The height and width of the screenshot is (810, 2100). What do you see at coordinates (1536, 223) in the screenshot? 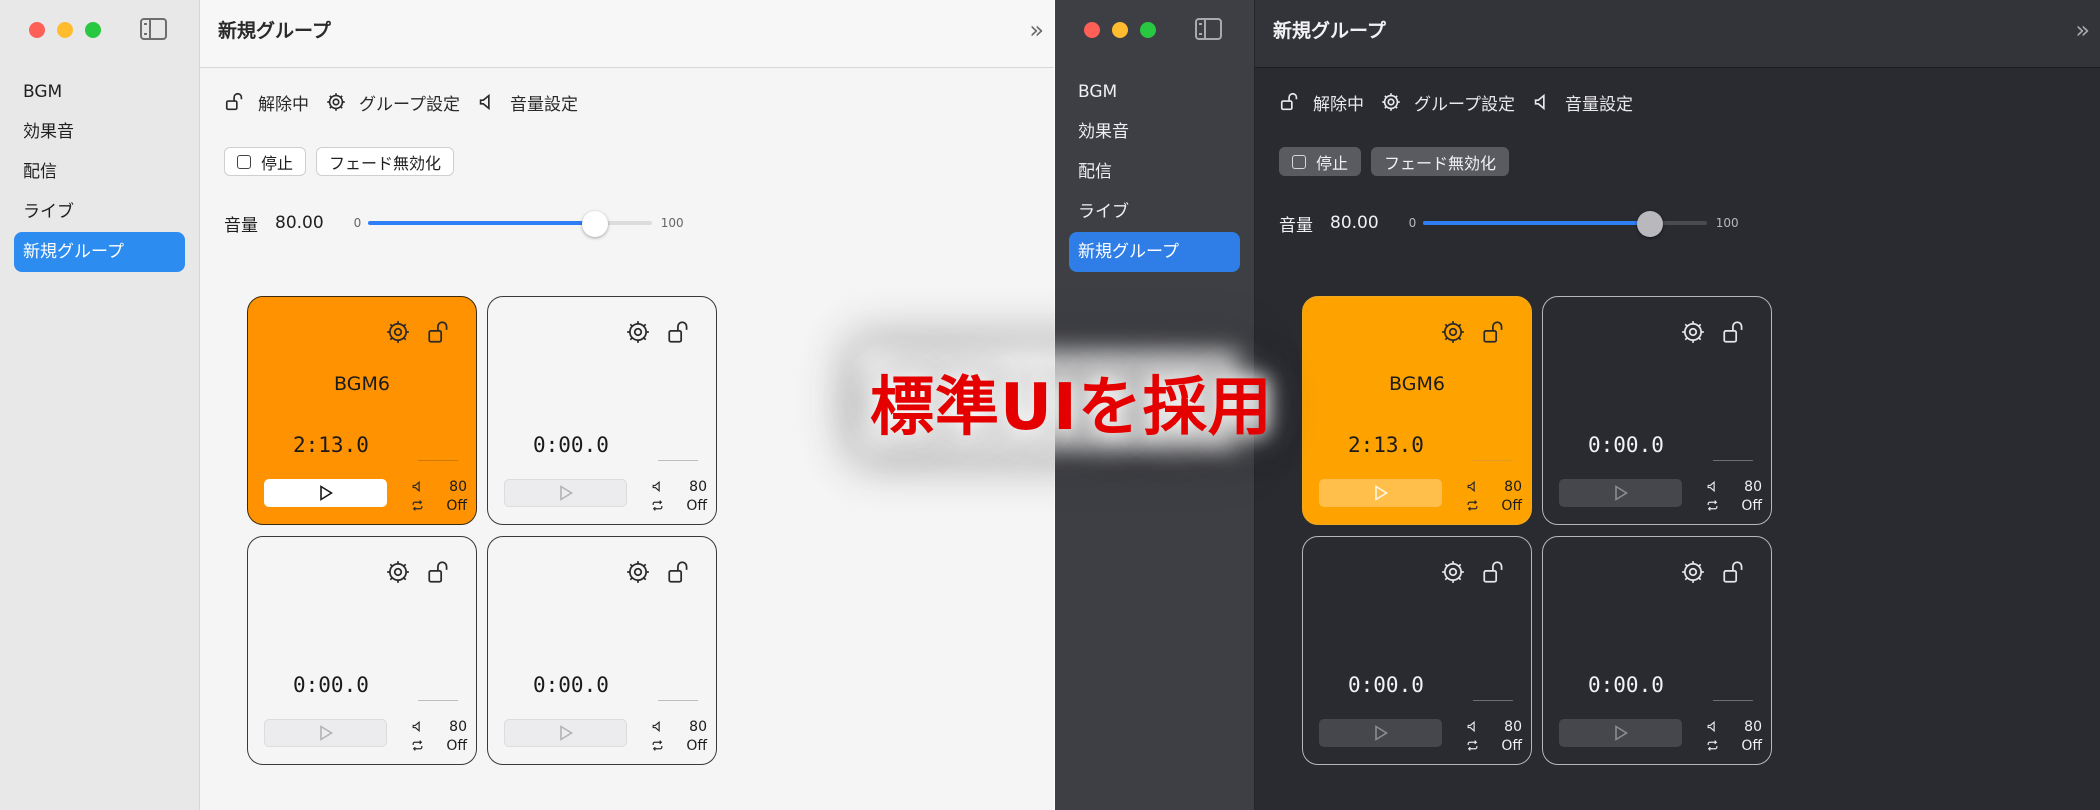
I see `slider-fill` at bounding box center [1536, 223].